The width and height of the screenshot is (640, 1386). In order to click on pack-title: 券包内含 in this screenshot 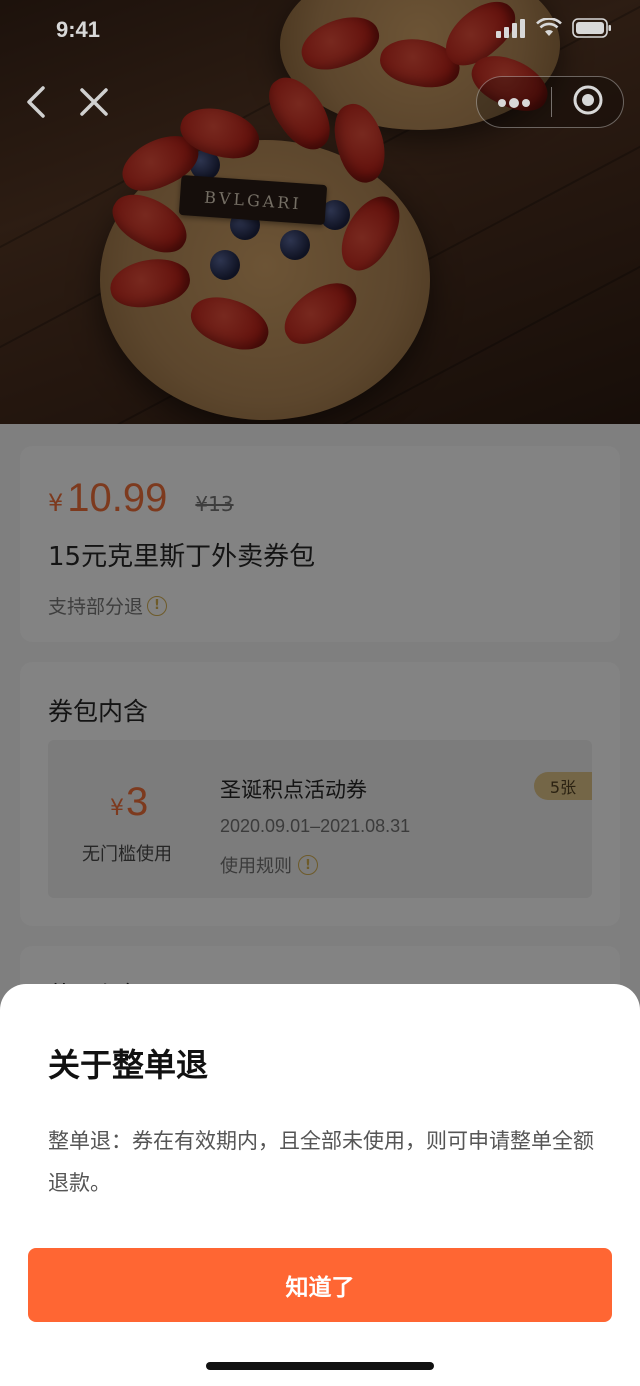, I will do `click(98, 711)`.